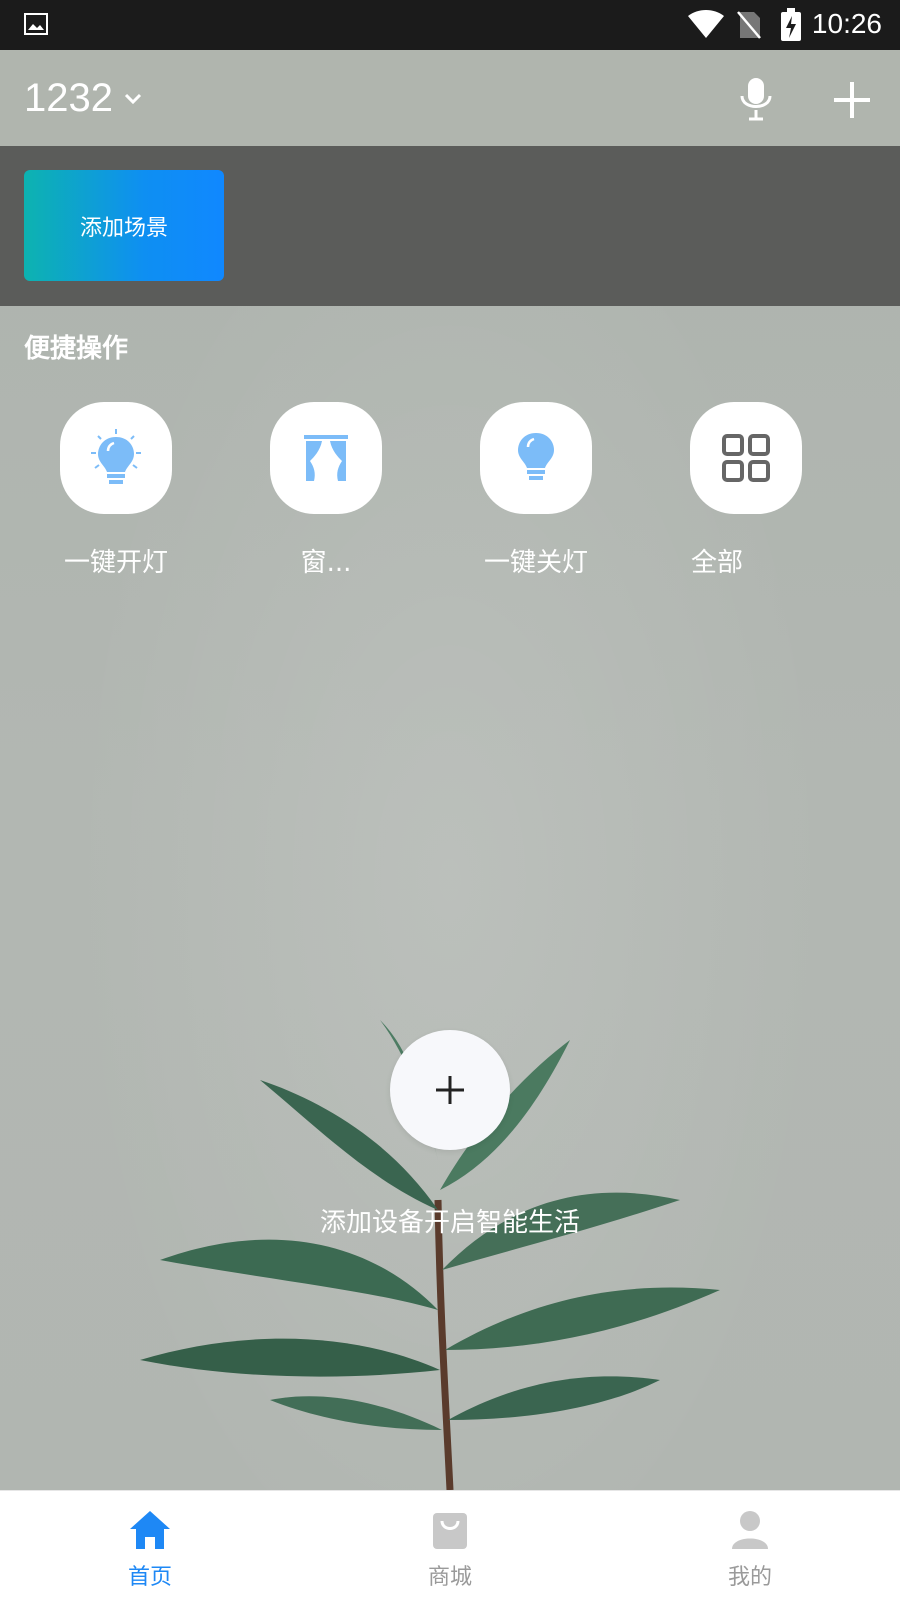 The height and width of the screenshot is (1601, 900). Describe the element at coordinates (717, 563) in the screenshot. I see `quick-action-label: 全部` at that location.